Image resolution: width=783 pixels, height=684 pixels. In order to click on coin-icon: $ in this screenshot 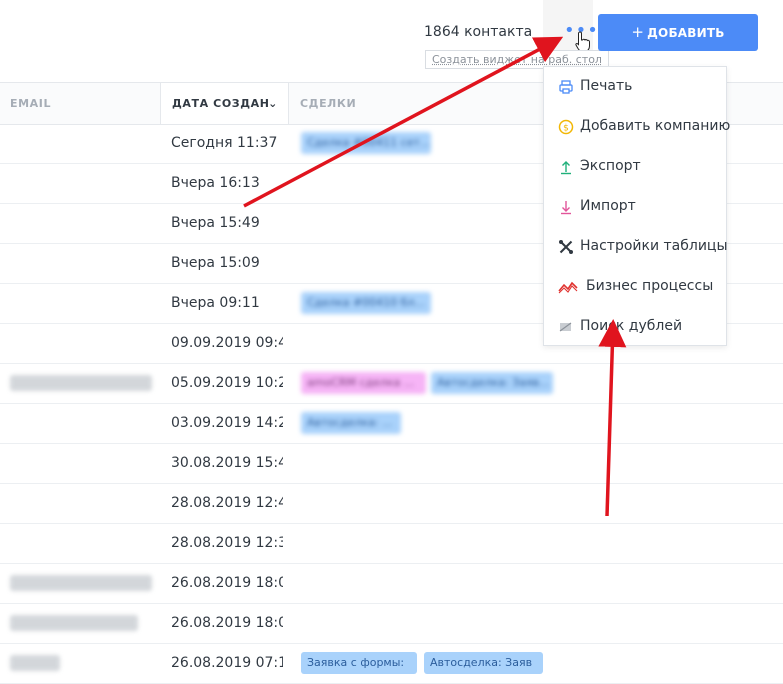, I will do `click(566, 127)`.